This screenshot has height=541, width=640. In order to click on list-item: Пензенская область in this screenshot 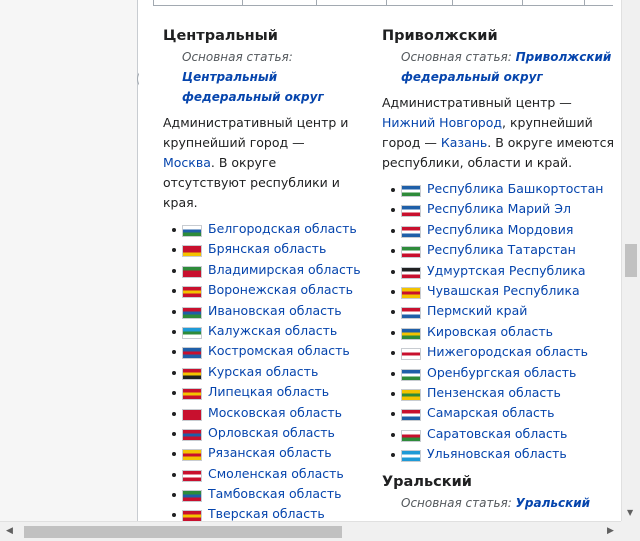, I will do `click(504, 393)`.